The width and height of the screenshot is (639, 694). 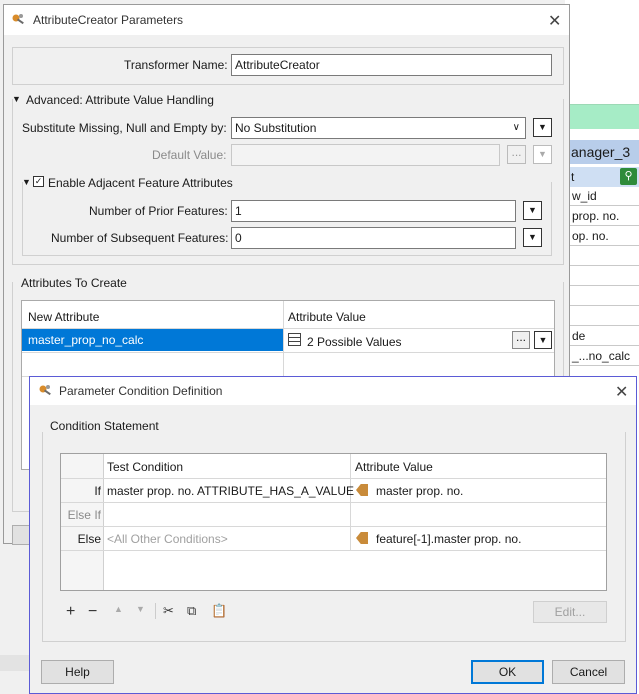 What do you see at coordinates (26, 182) in the screenshot?
I see `collapse-triangle-icon: ▼` at bounding box center [26, 182].